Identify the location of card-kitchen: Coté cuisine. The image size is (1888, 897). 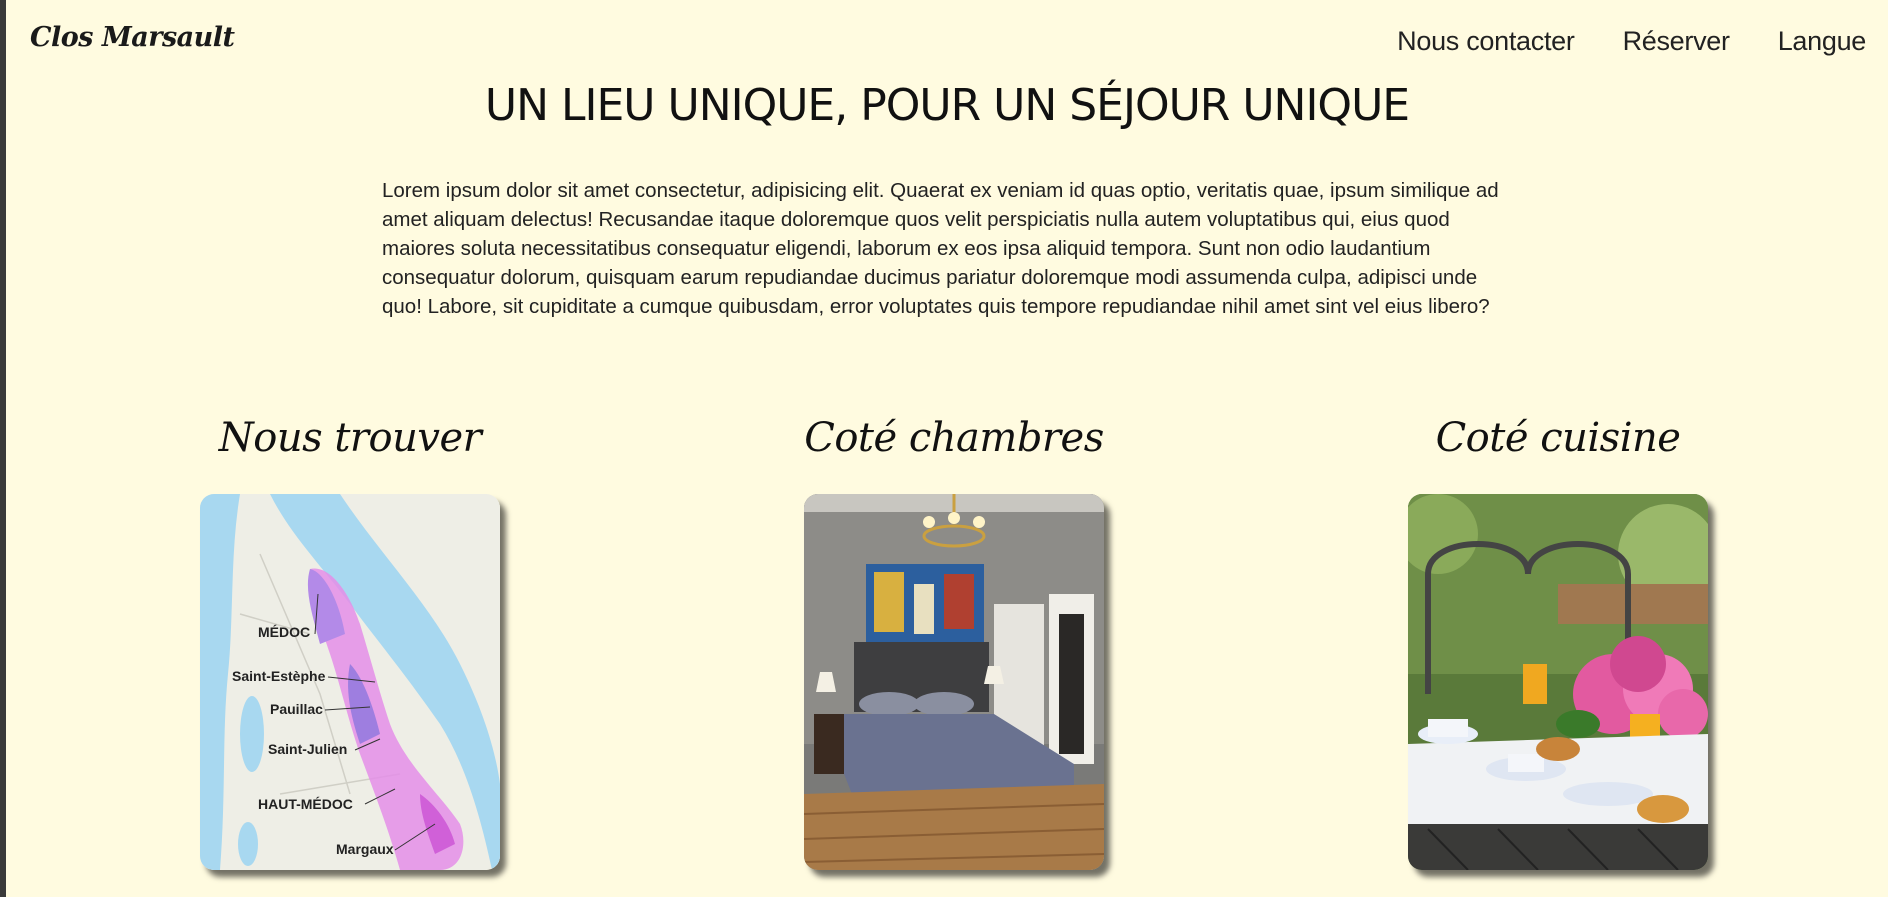
(1558, 640).